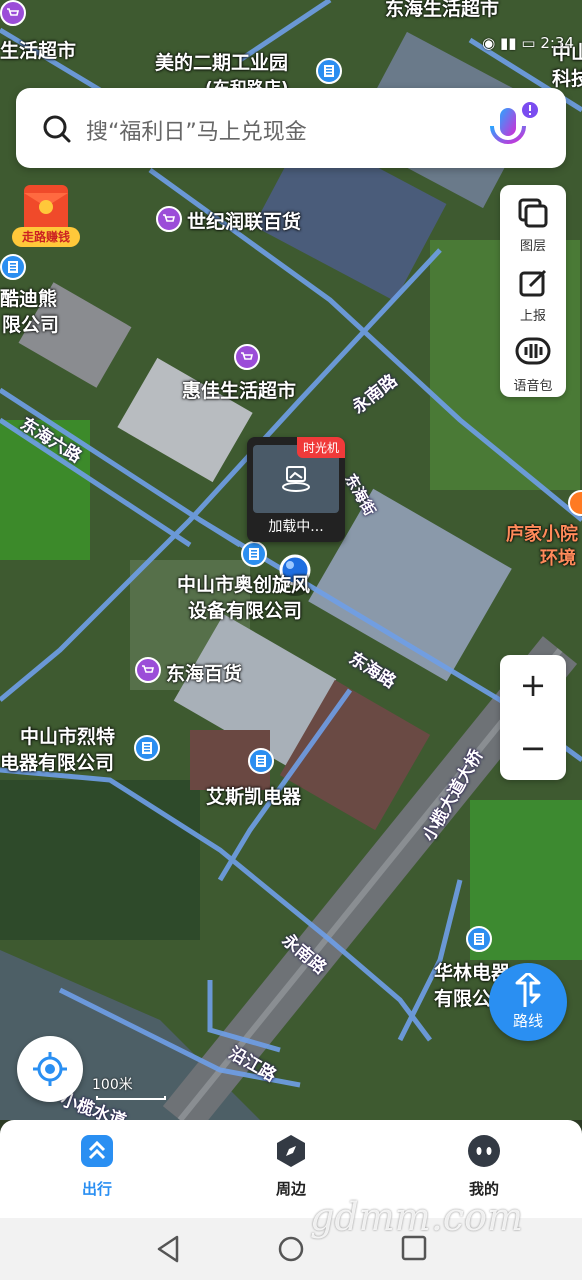  Describe the element at coordinates (38, 49) in the screenshot. I see `poi-supermarket-left: 生活超市` at that location.